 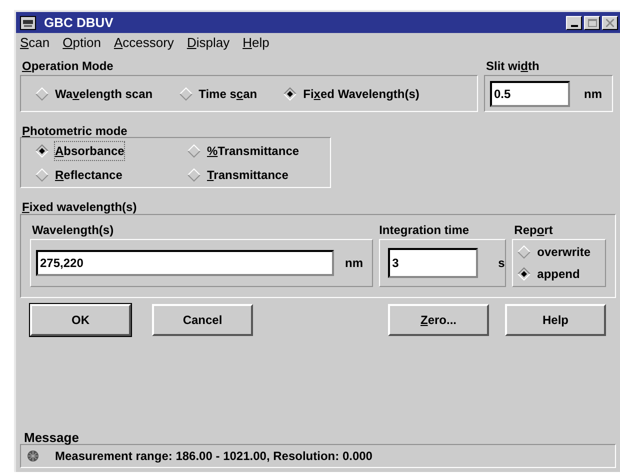 I want to click on close-button, so click(x=610, y=23).